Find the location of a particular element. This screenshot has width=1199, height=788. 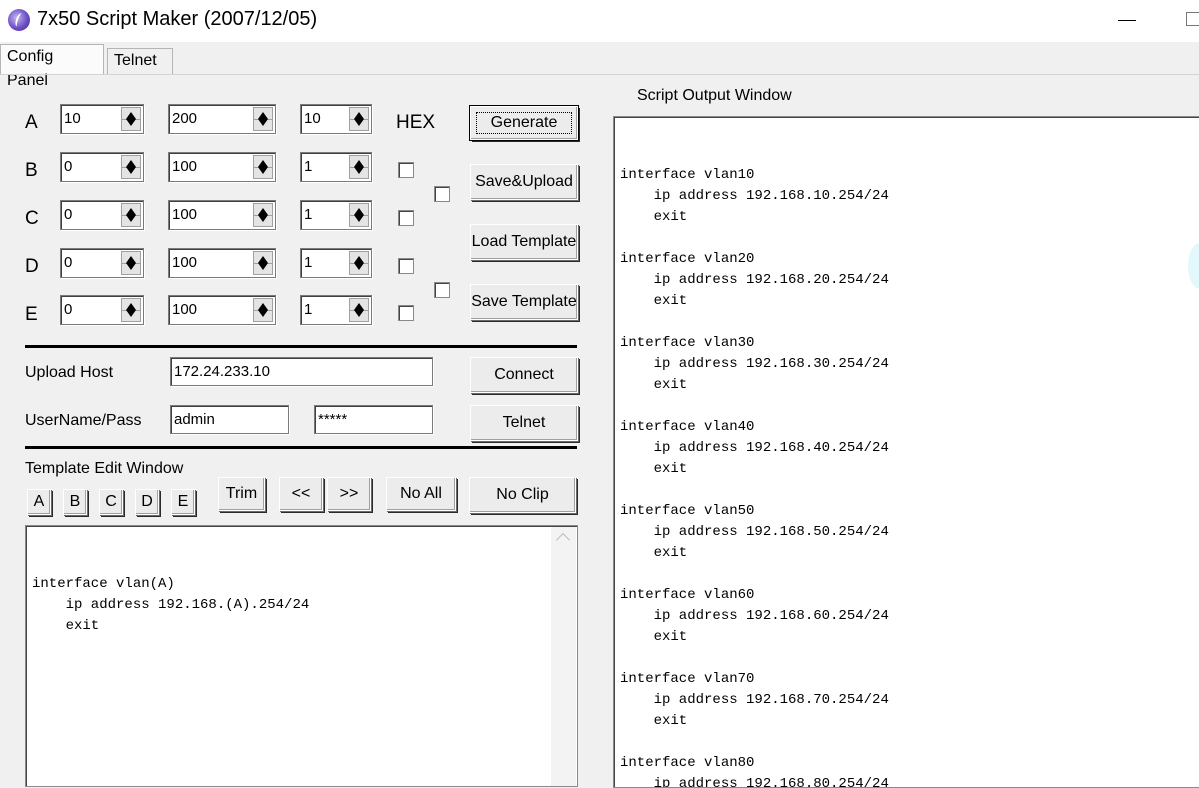

d-start-spinner: 0 is located at coordinates (102, 263).